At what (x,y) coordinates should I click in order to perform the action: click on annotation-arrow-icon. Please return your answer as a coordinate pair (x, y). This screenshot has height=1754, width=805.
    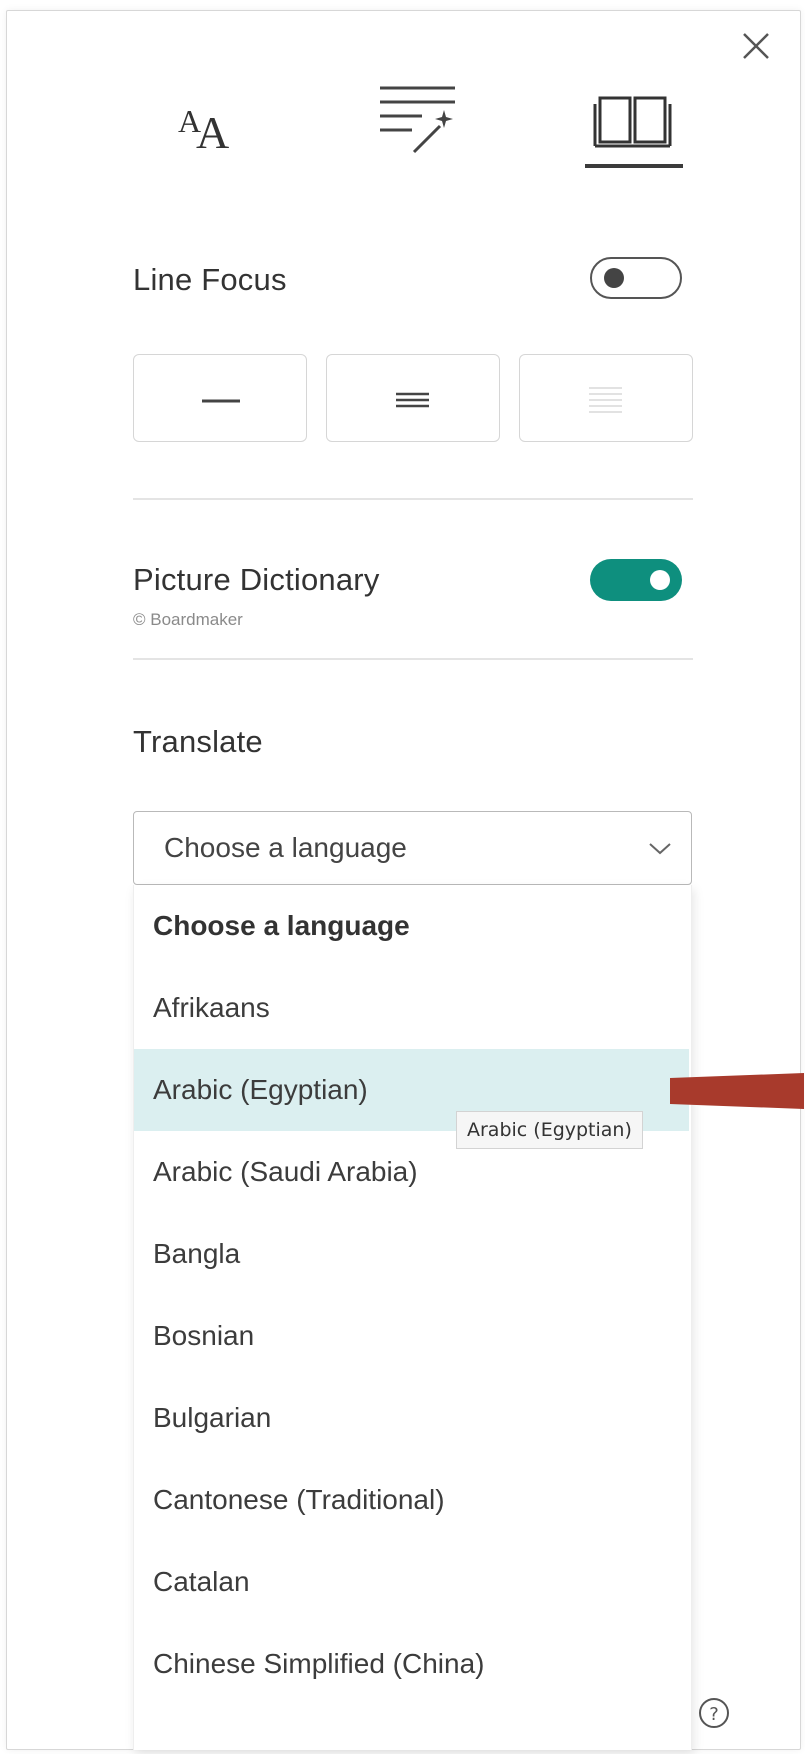
    Looking at the image, I should click on (737, 1091).